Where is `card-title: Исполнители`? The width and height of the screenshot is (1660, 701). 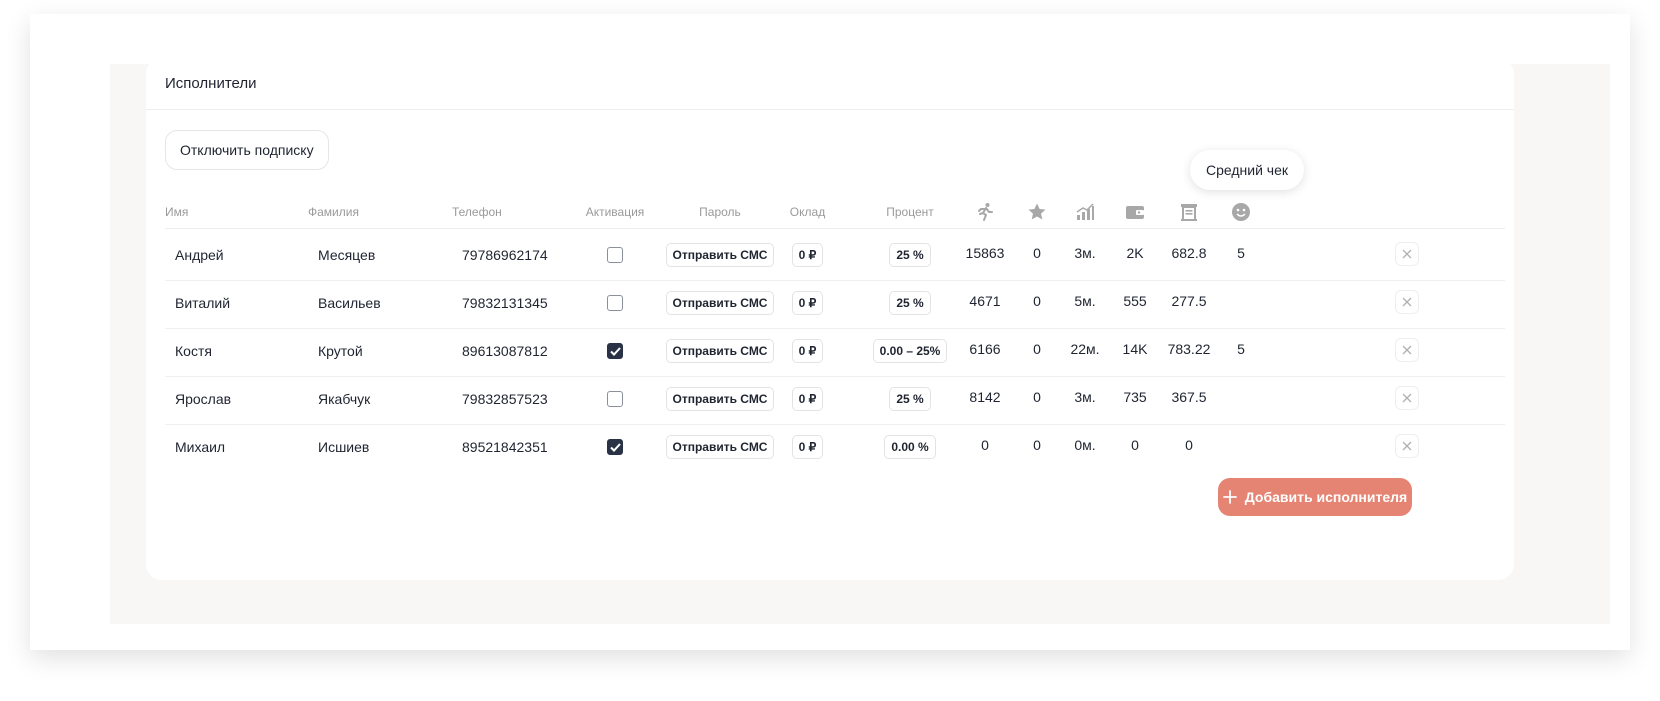 card-title: Исполнители is located at coordinates (830, 84).